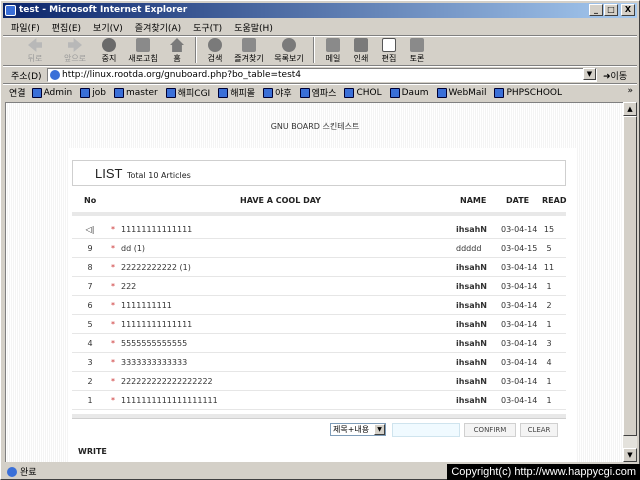 The image size is (640, 480). I want to click on vertical-scrollbar: ▲ ▼, so click(630, 282).